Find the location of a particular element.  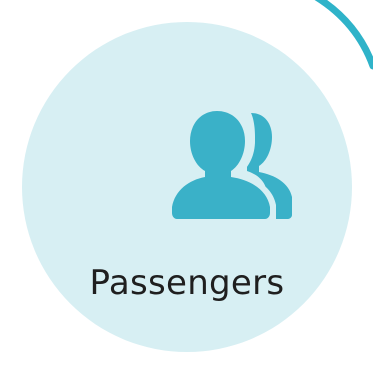

passengers-icon is located at coordinates (233, 164).